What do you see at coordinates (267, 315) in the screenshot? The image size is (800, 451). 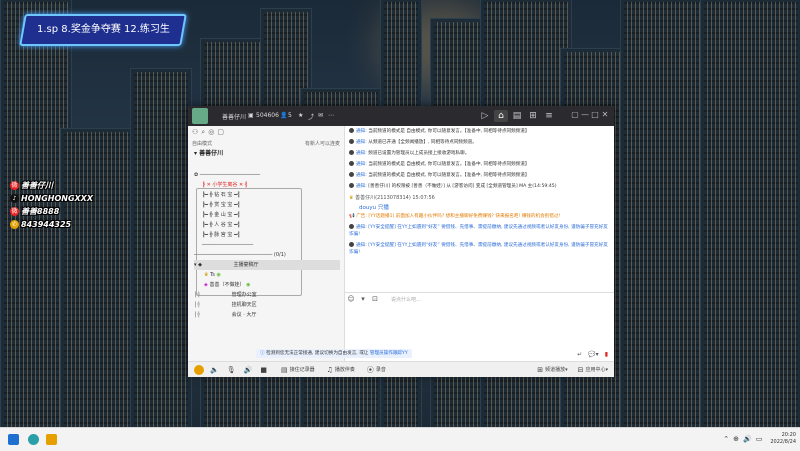 I see `tree-item: ┃╬ 会议 · 大厅` at bounding box center [267, 315].